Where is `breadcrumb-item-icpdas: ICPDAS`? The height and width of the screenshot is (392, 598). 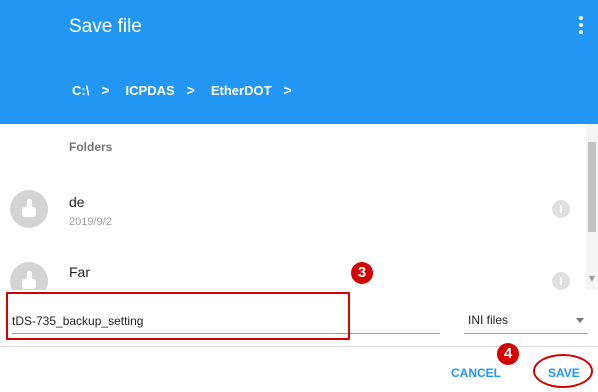 breadcrumb-item-icpdas: ICPDAS is located at coordinates (150, 90).